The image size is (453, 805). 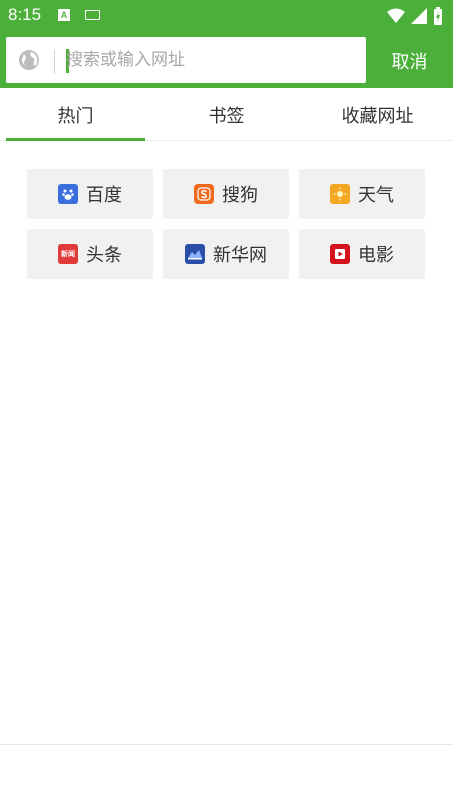 I want to click on search-box, so click(x=186, y=60).